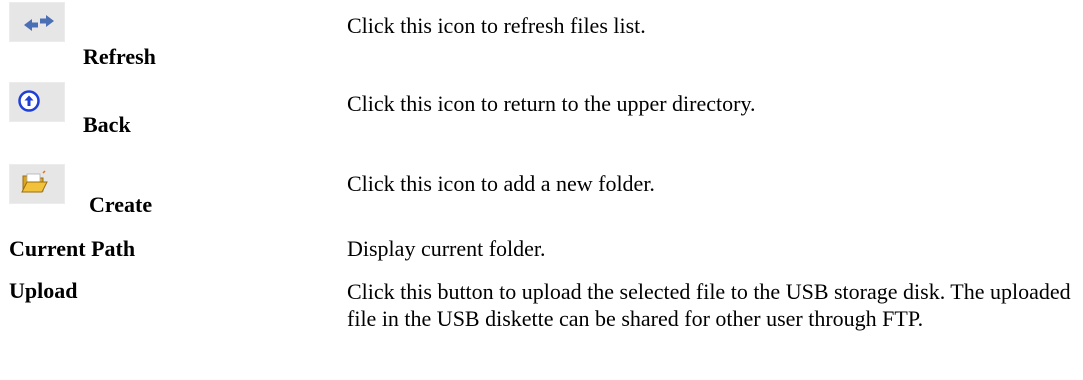 This screenshot has width=1083, height=380. What do you see at coordinates (107, 124) in the screenshot?
I see `back-label: Back` at bounding box center [107, 124].